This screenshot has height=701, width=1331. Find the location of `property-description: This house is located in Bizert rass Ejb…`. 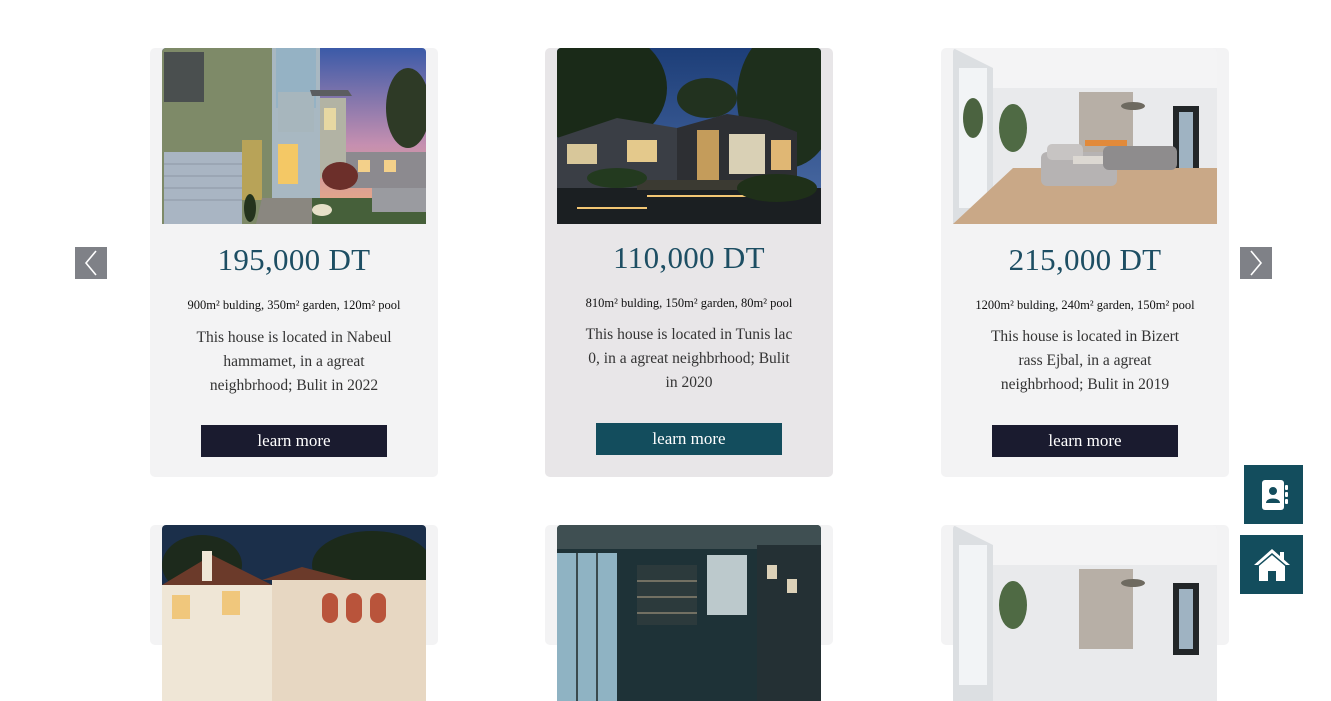

property-description: This house is located in Bizert rass Ejb… is located at coordinates (1085, 360).